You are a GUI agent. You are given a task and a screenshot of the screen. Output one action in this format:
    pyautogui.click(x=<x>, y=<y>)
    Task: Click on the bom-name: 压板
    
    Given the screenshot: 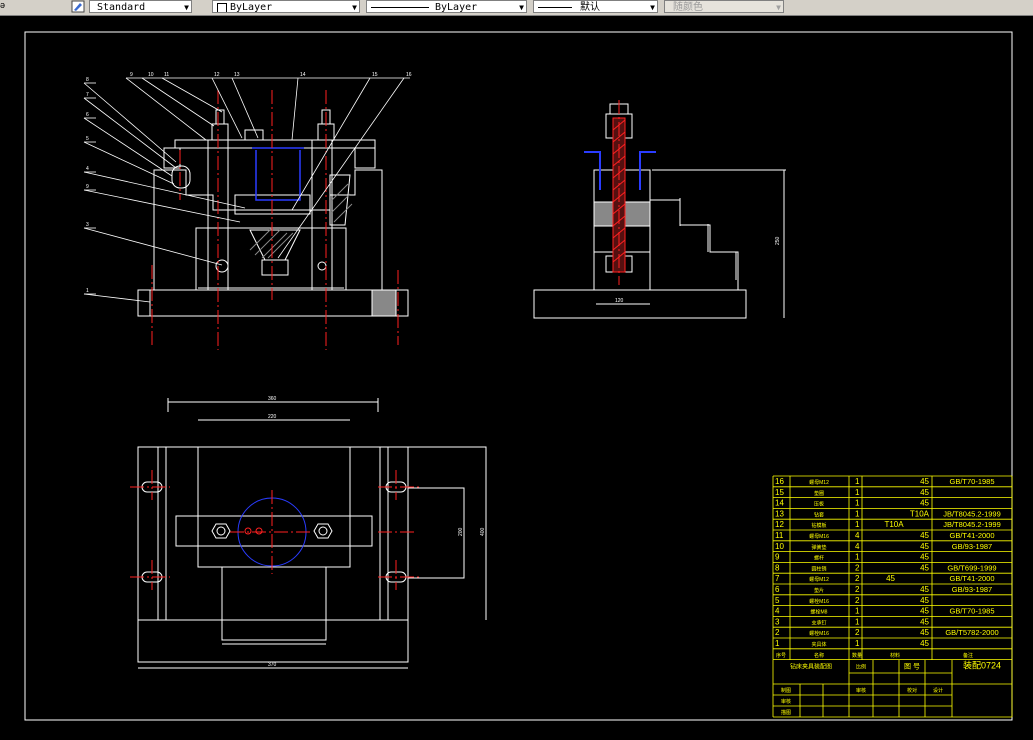 What is the action you would take?
    pyautogui.click(x=819, y=504)
    